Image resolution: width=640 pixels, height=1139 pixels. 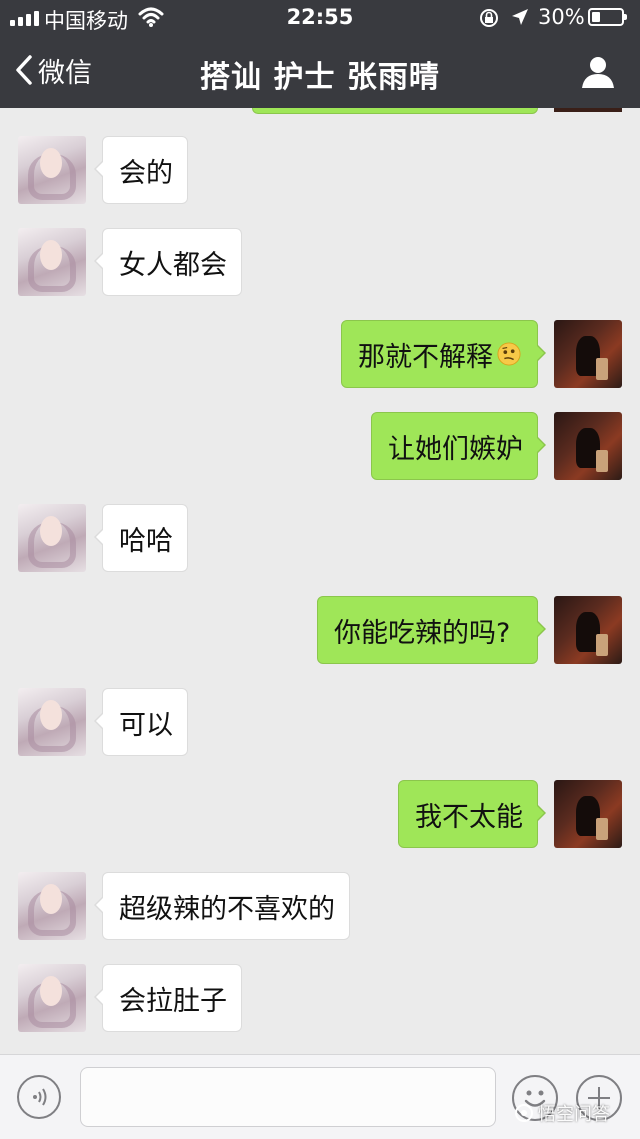 I want to click on battery-percent: 30%, so click(x=561, y=17).